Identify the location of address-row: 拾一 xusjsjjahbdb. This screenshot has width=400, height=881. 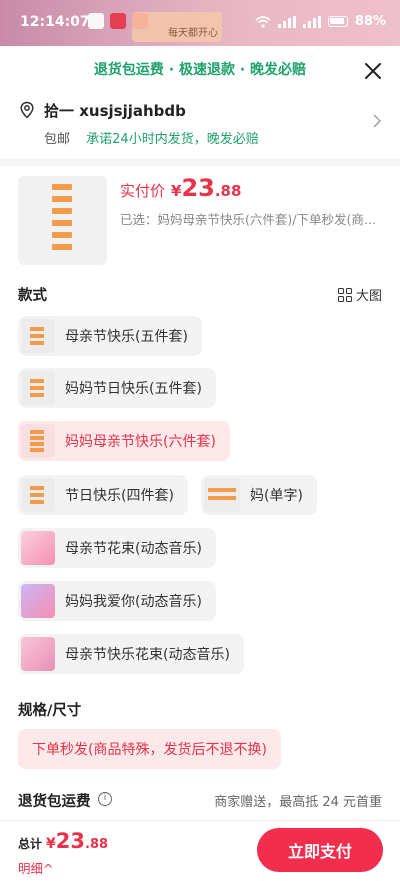
(201, 114).